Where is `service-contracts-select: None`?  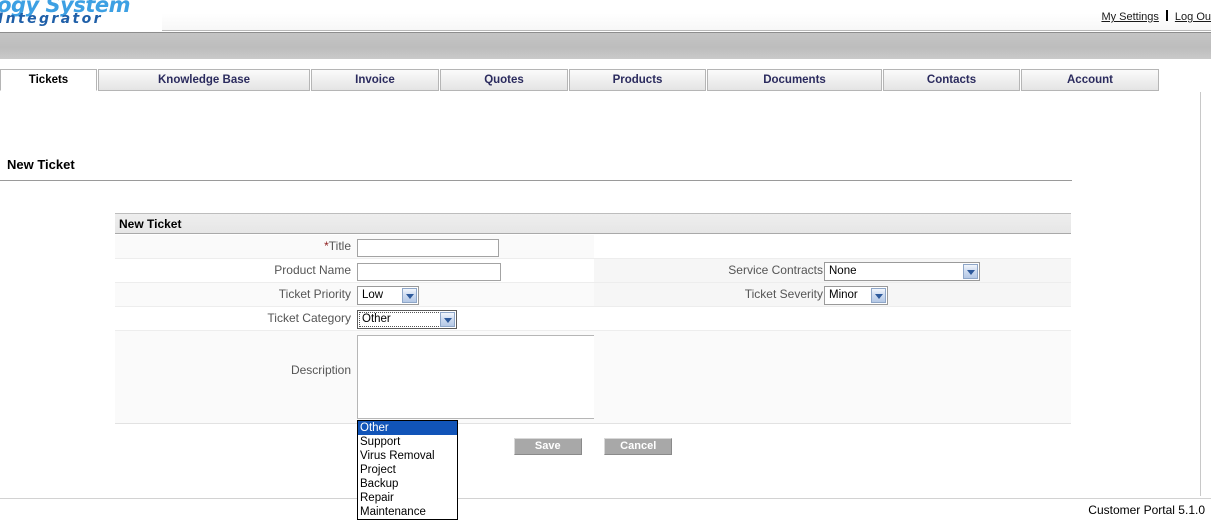
service-contracts-select: None is located at coordinates (902, 271).